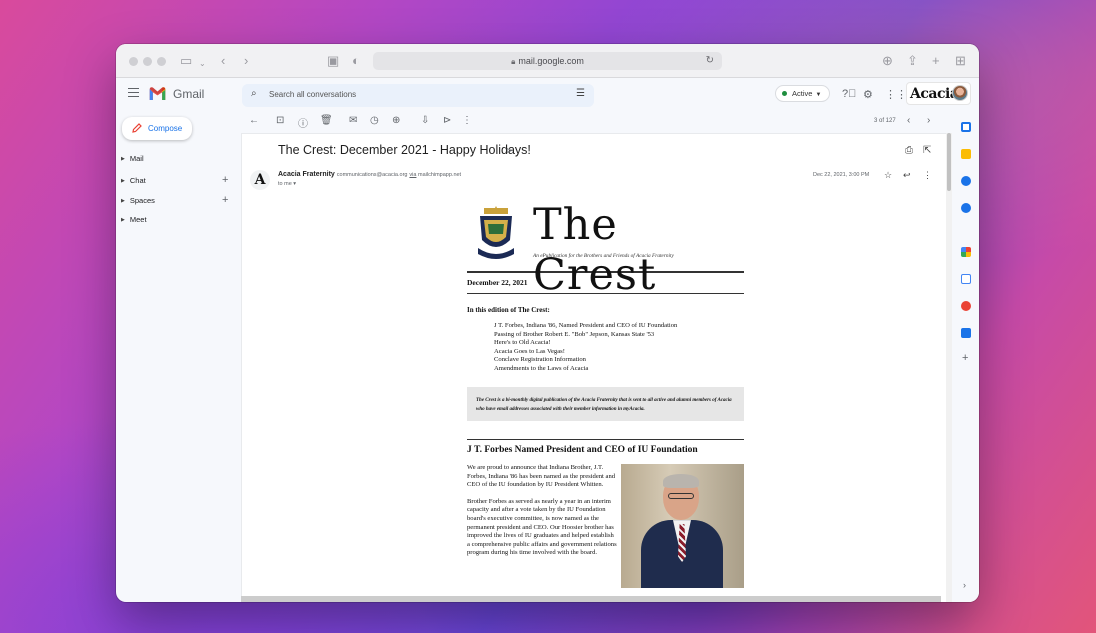 The image size is (1096, 633). What do you see at coordinates (412, 175) in the screenshot?
I see `via-word: via` at bounding box center [412, 175].